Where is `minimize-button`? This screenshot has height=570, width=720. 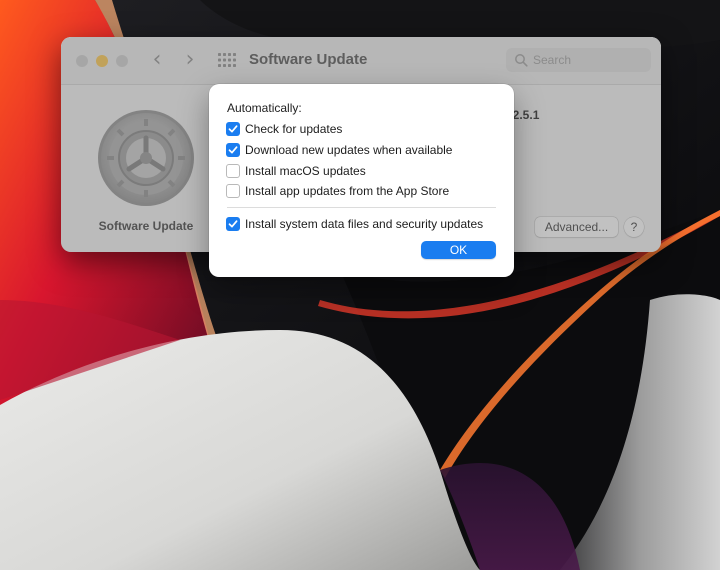 minimize-button is located at coordinates (102, 61).